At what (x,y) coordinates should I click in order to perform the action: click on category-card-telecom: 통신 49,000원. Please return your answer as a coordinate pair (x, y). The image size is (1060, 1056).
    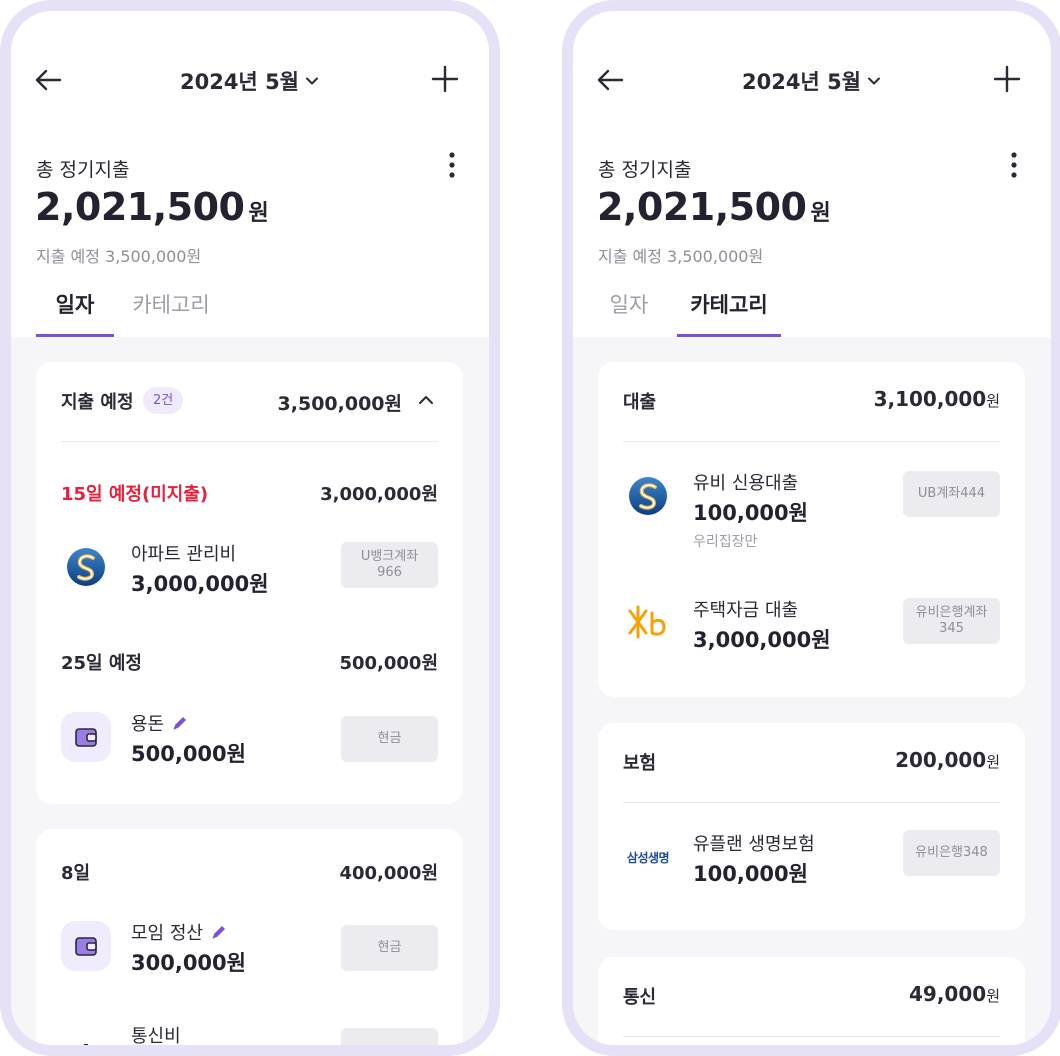
    Looking at the image, I should click on (811, 1001).